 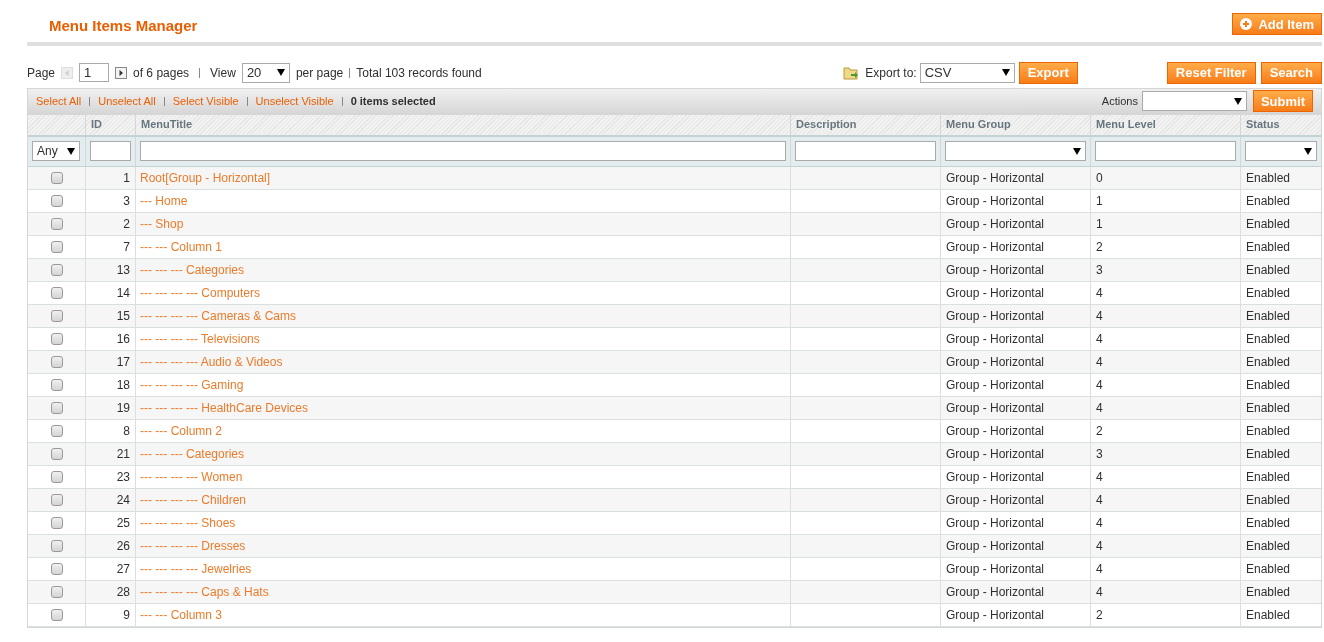 What do you see at coordinates (191, 476) in the screenshot?
I see `menu-title-link: --- --- --- --- Women` at bounding box center [191, 476].